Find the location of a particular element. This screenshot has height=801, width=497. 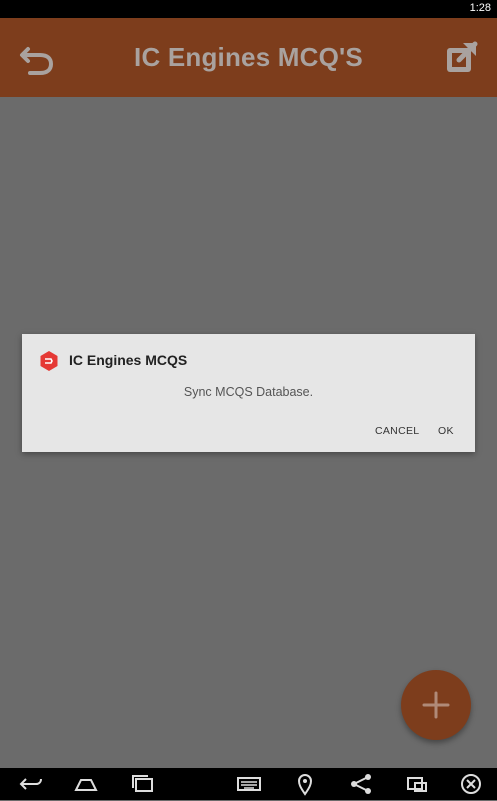

home-icon is located at coordinates (86, 784).